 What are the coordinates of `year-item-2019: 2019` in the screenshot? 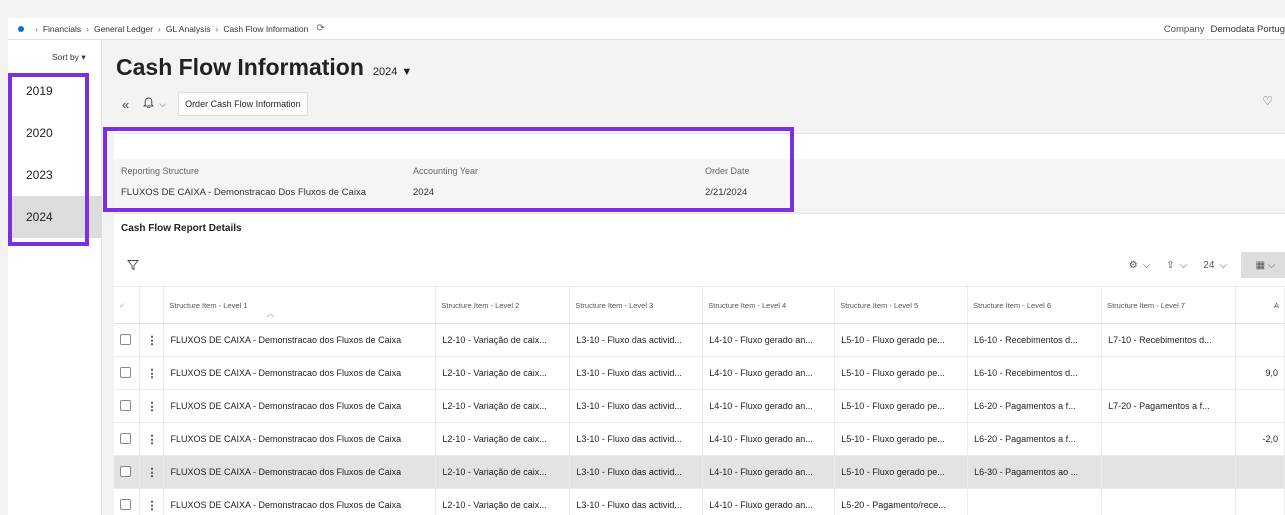 It's located at (56, 91).